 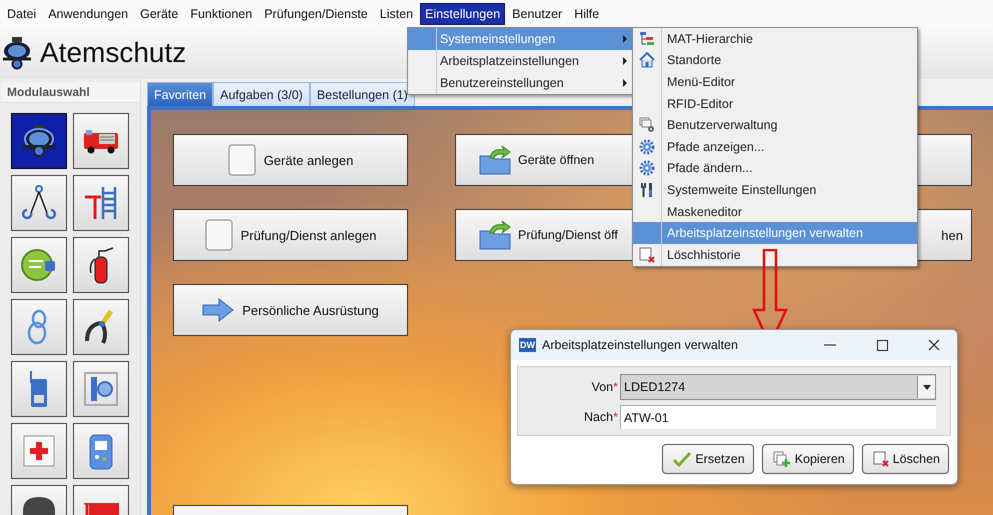 What do you see at coordinates (775, 61) in the screenshot?
I see `menu-item: Standorte` at bounding box center [775, 61].